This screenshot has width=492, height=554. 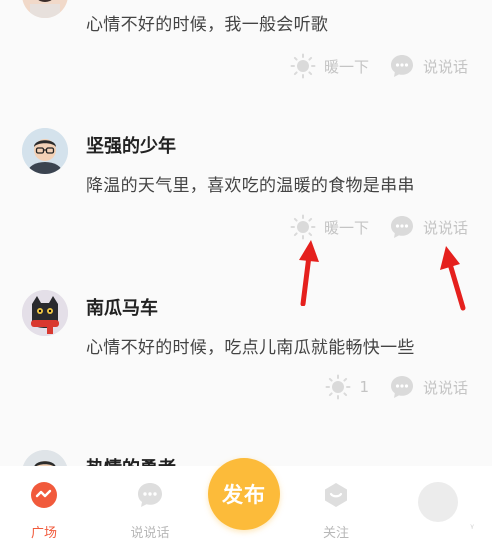 I want to click on tab-label: 关注, so click(x=335, y=533).